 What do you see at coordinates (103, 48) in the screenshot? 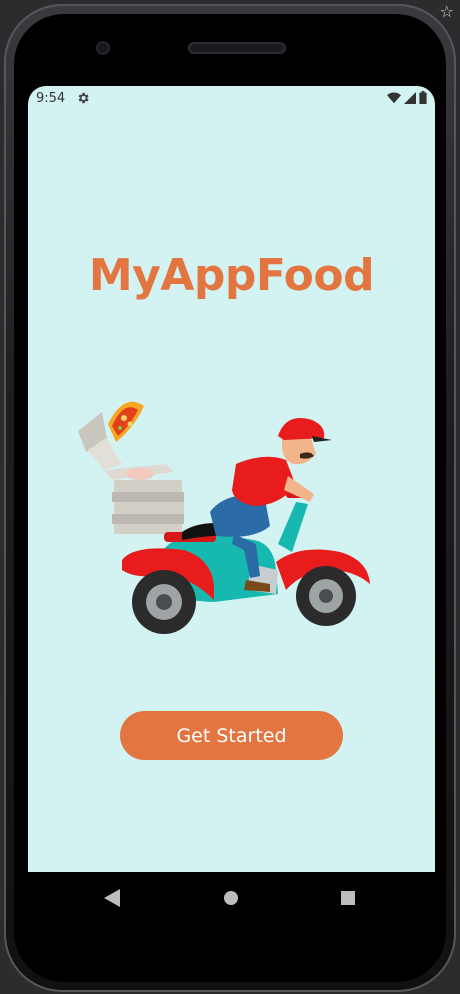
I see `front-camera-icon` at bounding box center [103, 48].